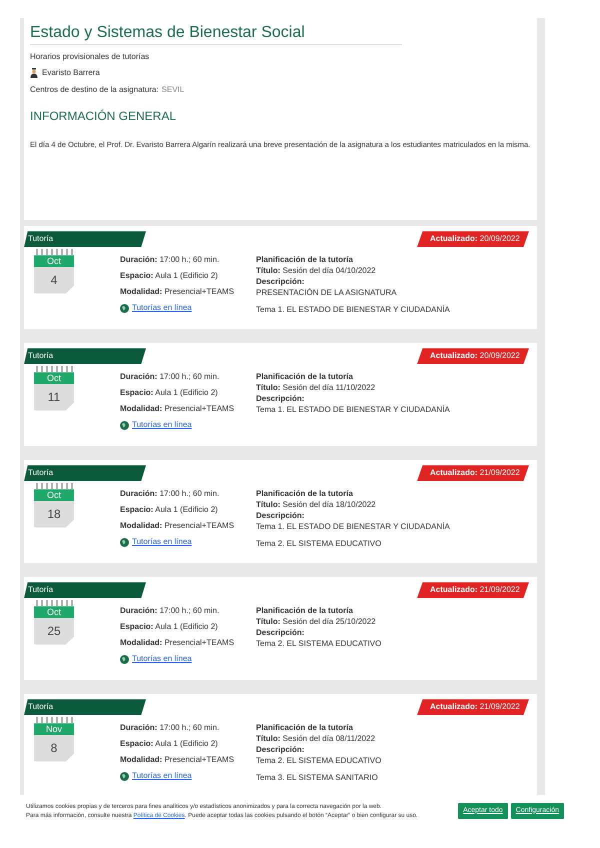 The height and width of the screenshot is (848, 600). I want to click on session-title: Título: Sesión del día 25/10/2022, so click(316, 622).